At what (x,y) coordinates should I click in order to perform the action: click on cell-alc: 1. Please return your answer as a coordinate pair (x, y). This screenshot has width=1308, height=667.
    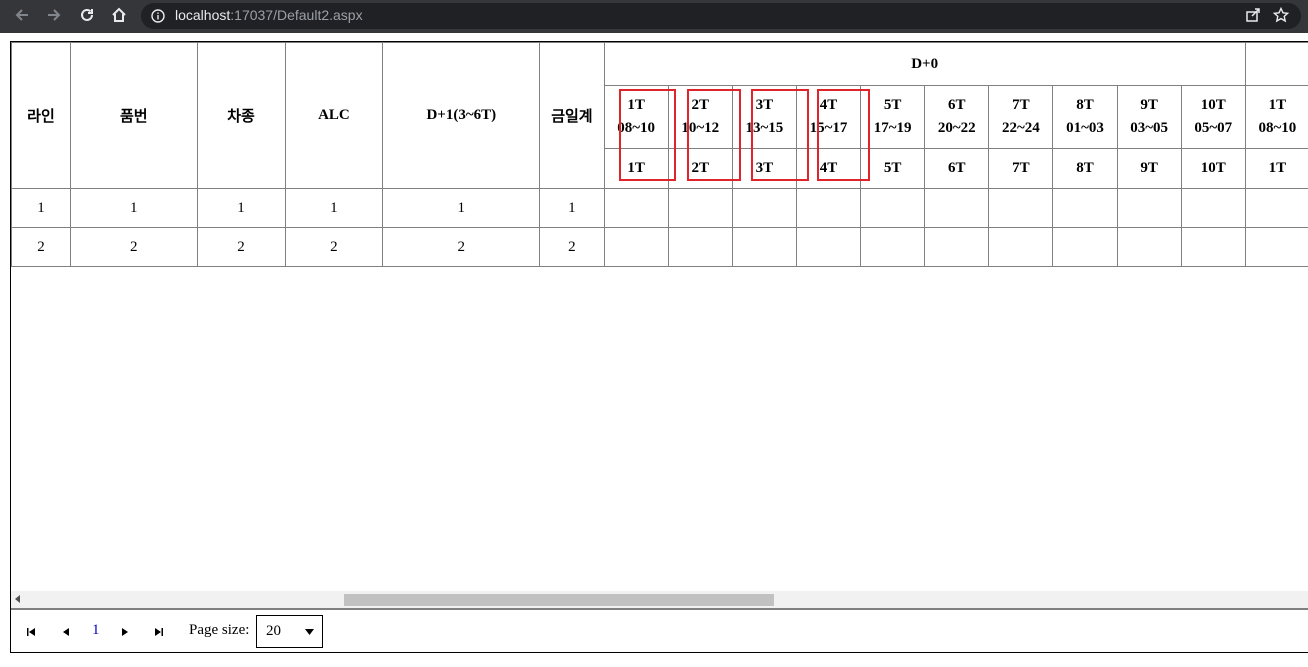
    Looking at the image, I should click on (334, 208).